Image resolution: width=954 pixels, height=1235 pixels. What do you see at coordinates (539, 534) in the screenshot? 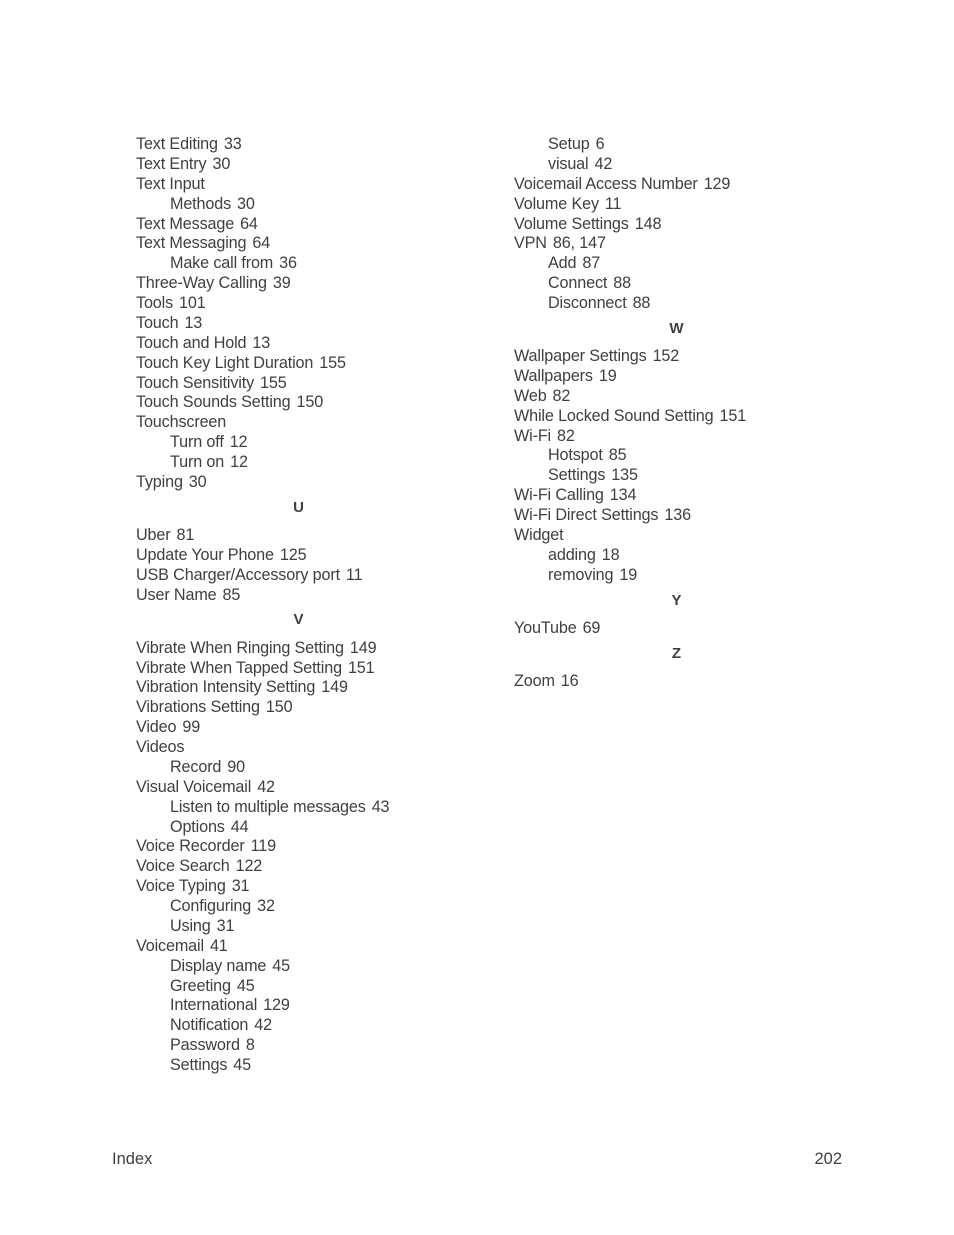
I see `entry-label: Widget` at bounding box center [539, 534].